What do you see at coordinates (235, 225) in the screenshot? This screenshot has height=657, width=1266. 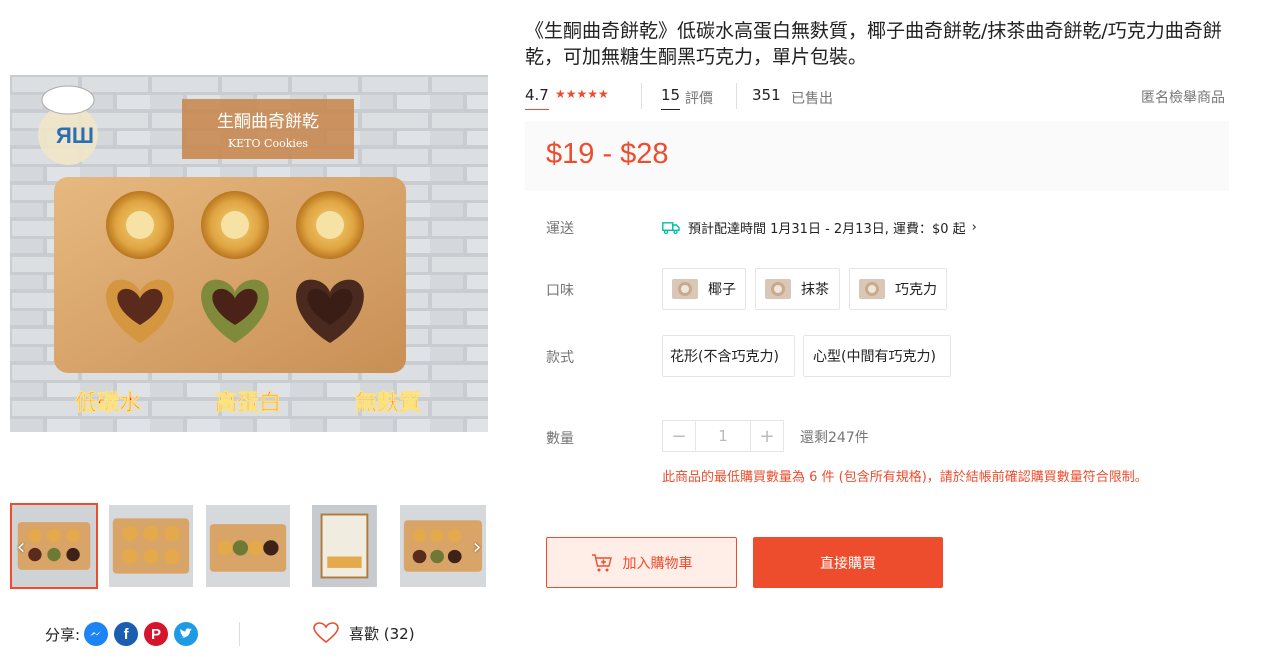 I see `flower-cookies` at bounding box center [235, 225].